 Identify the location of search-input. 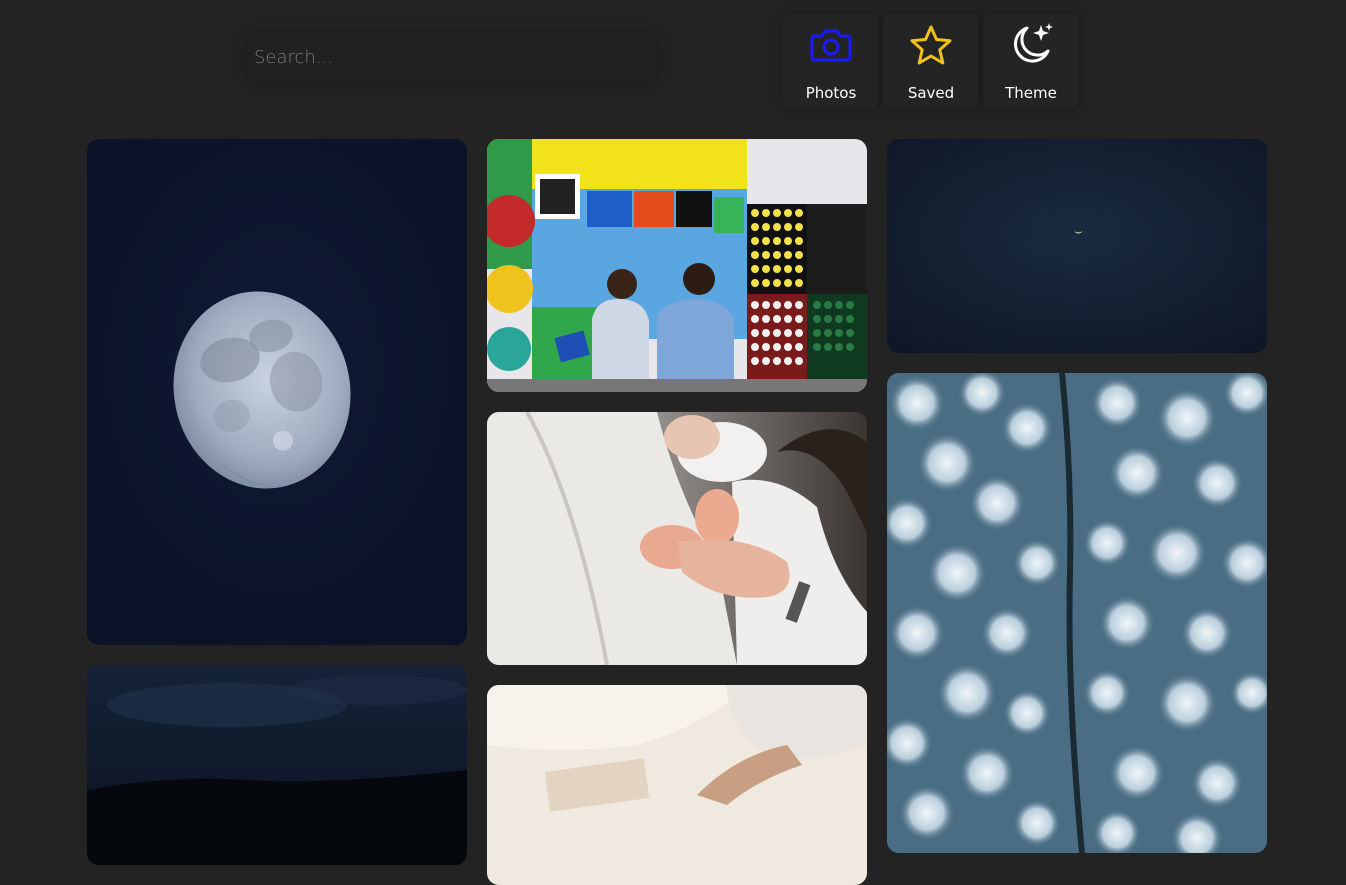
(452, 57).